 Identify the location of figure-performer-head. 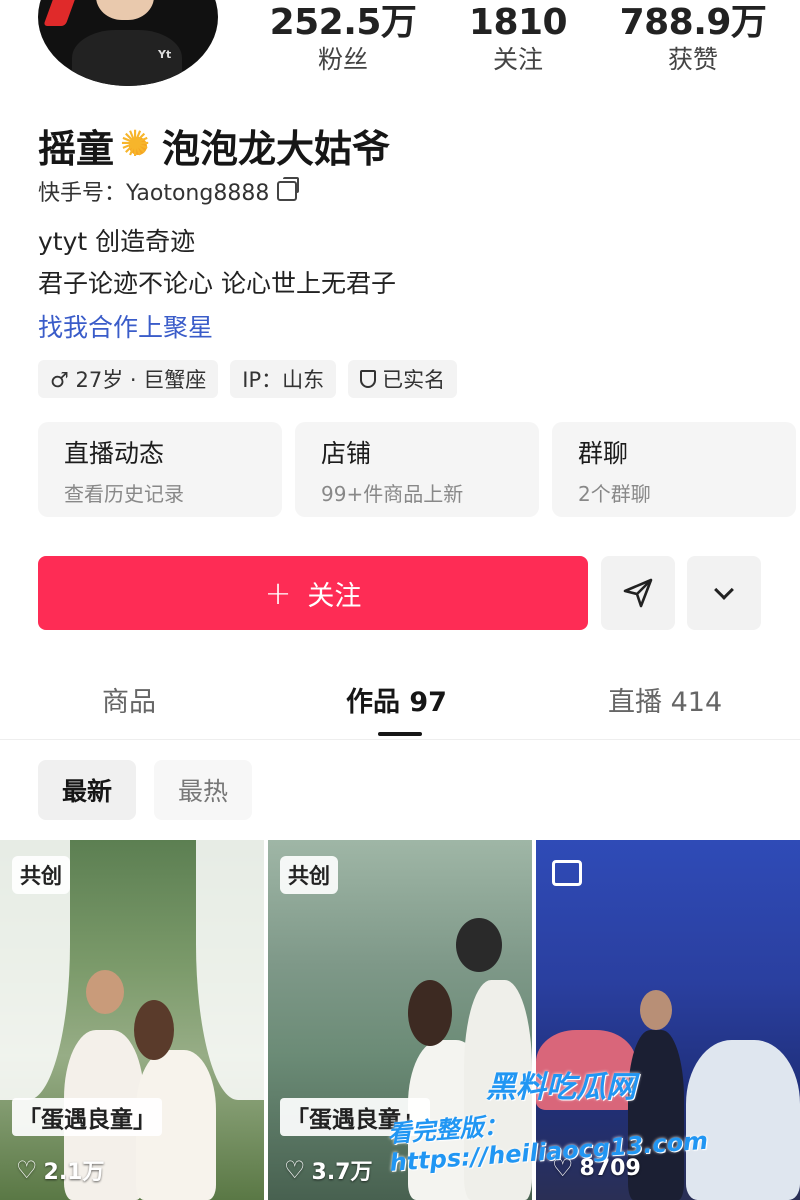
(656, 1010).